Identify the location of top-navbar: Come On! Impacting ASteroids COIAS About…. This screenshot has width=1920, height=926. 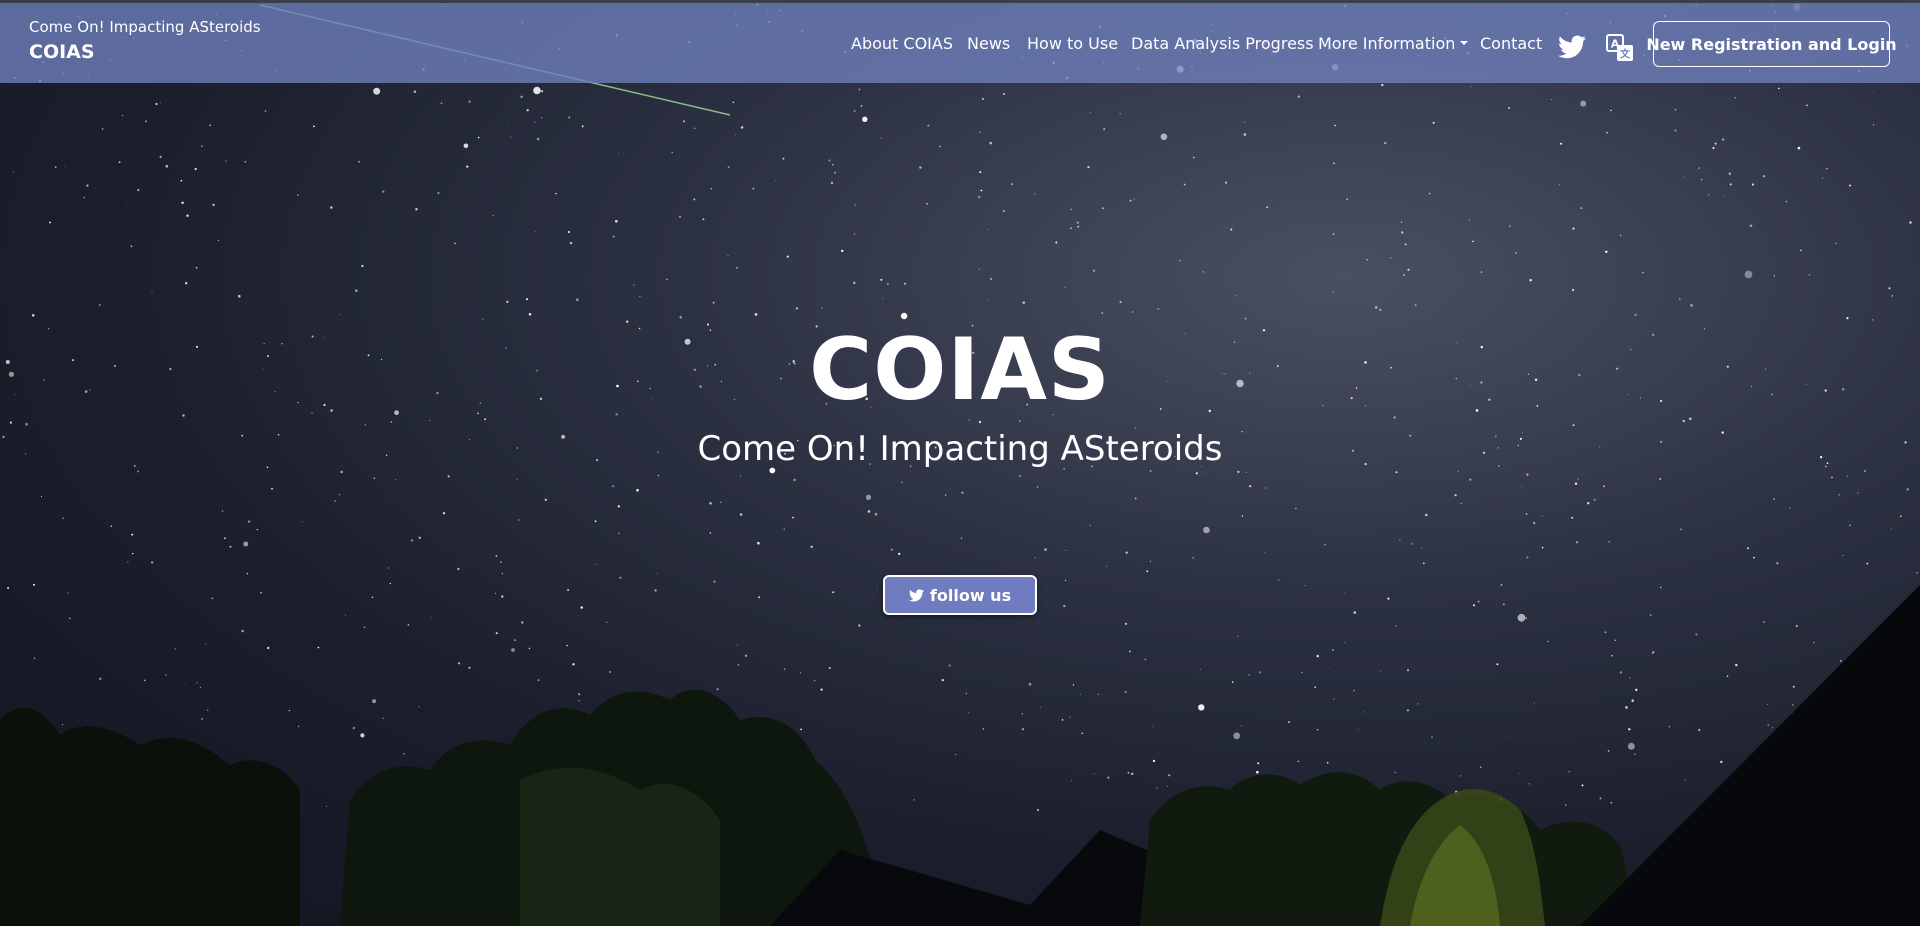
(960, 41).